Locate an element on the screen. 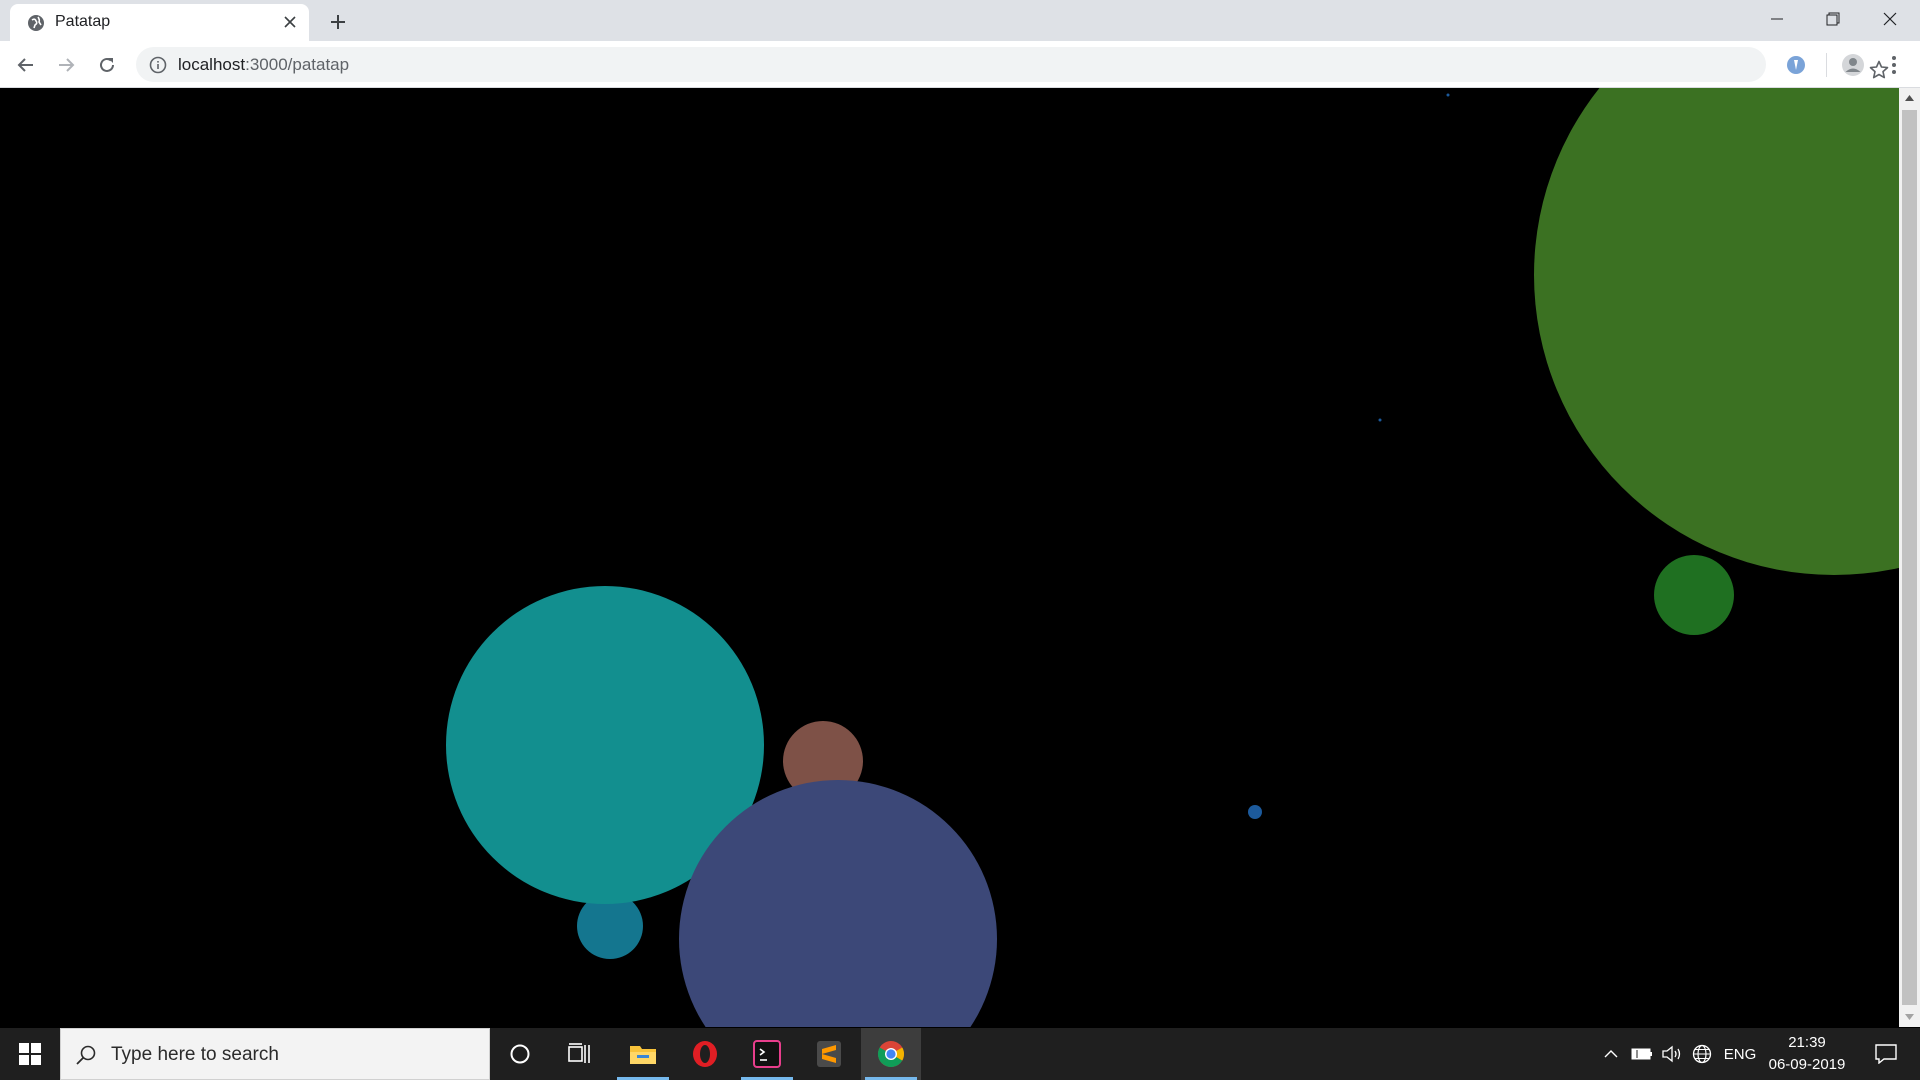 The height and width of the screenshot is (1080, 1920). scroll-down-arrow is located at coordinates (1909, 1017).